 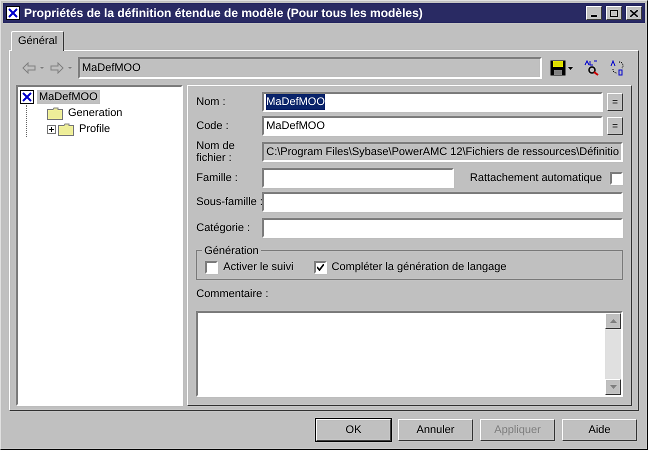 What do you see at coordinates (562, 68) in the screenshot?
I see `save-icon` at bounding box center [562, 68].